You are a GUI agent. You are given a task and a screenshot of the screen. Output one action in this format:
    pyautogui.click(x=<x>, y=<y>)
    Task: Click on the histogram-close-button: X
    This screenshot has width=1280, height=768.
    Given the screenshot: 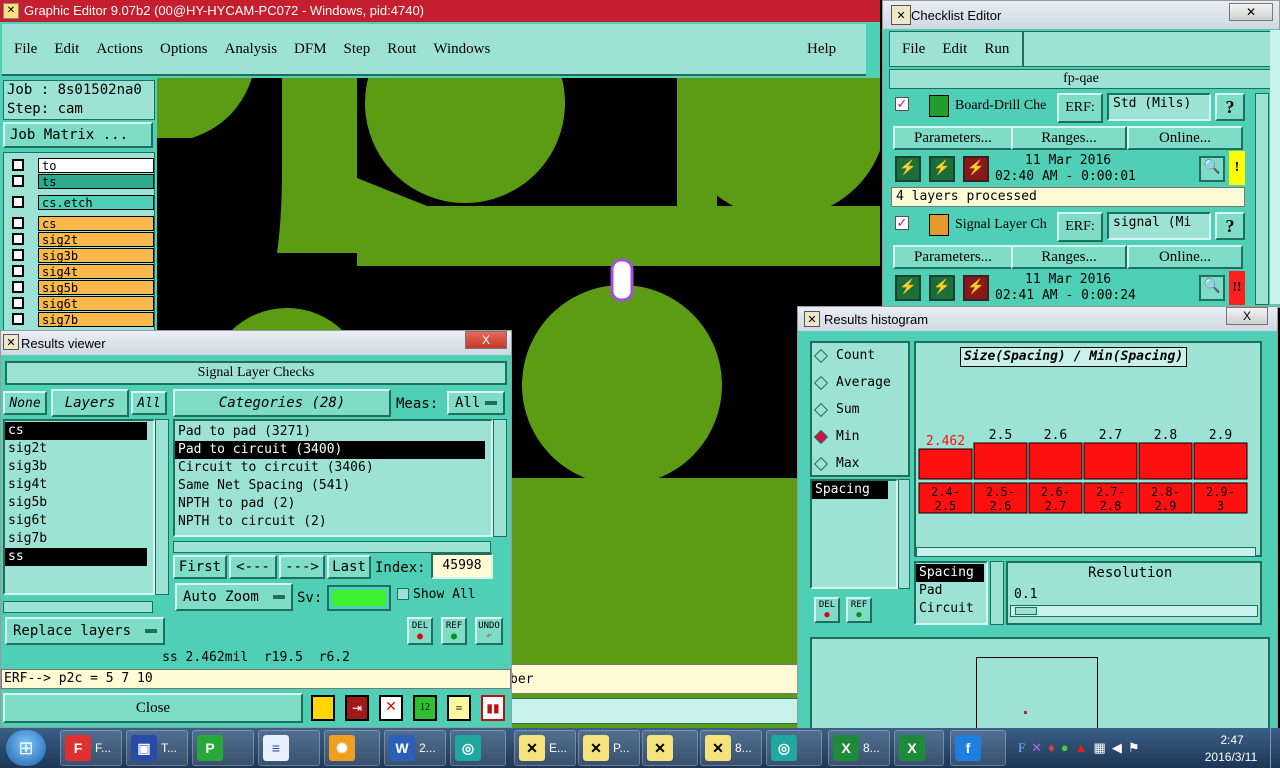 What is the action you would take?
    pyautogui.click(x=1247, y=316)
    